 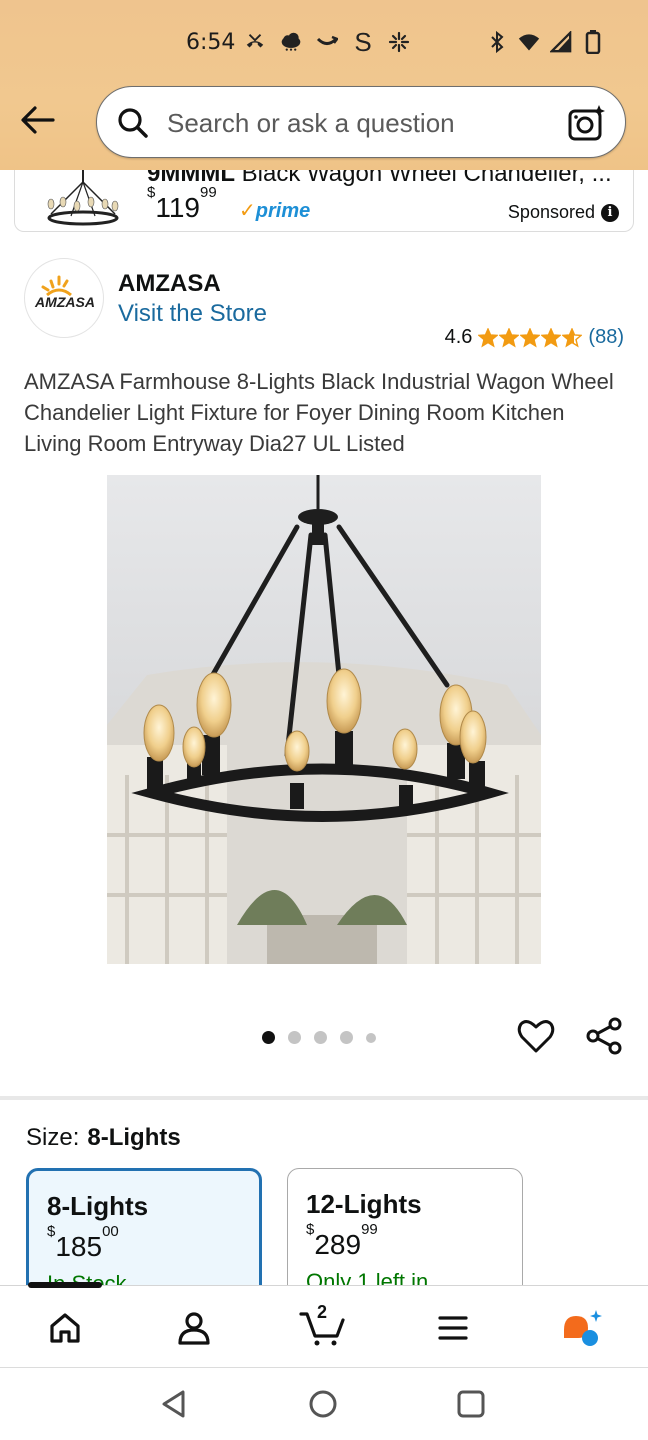 What do you see at coordinates (369, 1229) in the screenshot?
I see `price-fraction: 99` at bounding box center [369, 1229].